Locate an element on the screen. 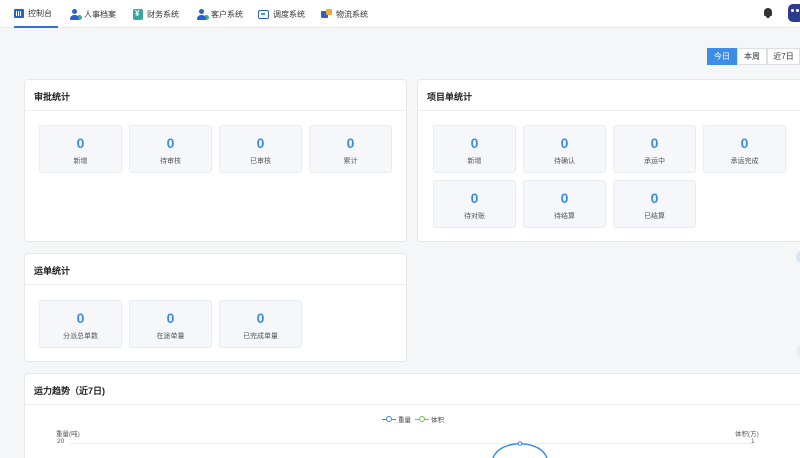  legend-weight-icon is located at coordinates (389, 419).